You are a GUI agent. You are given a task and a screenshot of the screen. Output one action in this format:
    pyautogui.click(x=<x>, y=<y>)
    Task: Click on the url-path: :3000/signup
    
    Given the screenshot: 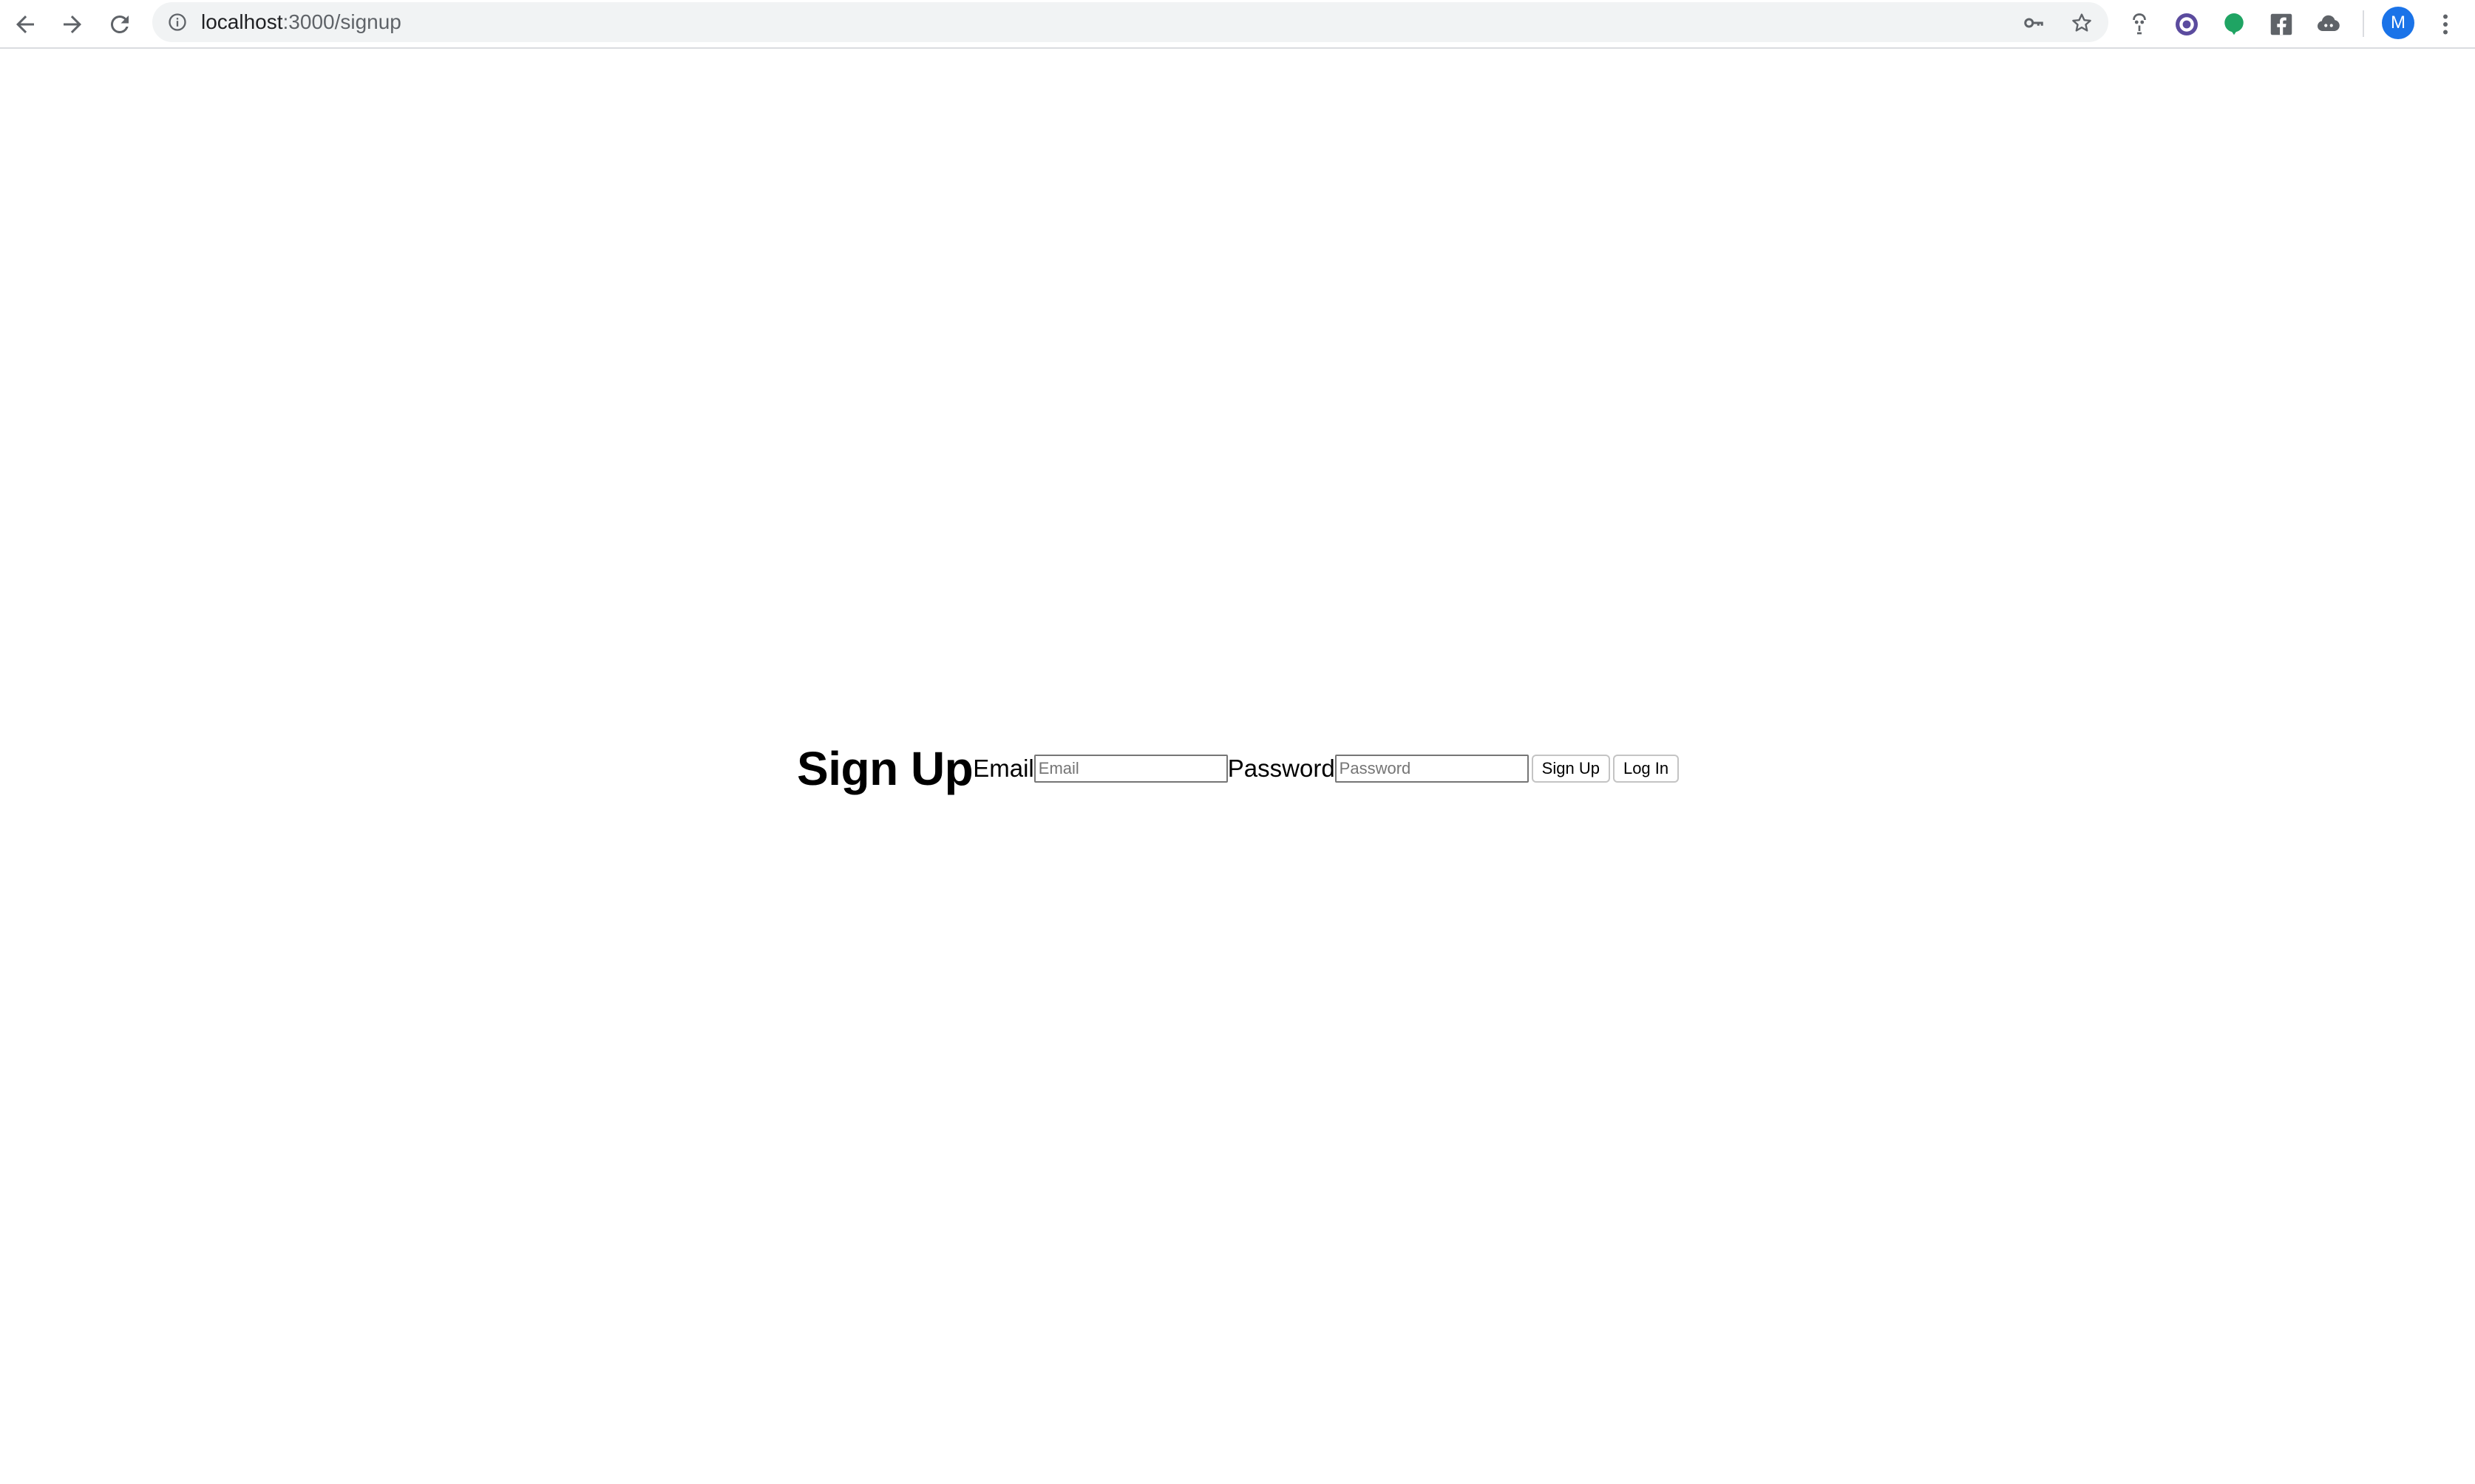 What is the action you would take?
    pyautogui.click(x=342, y=21)
    